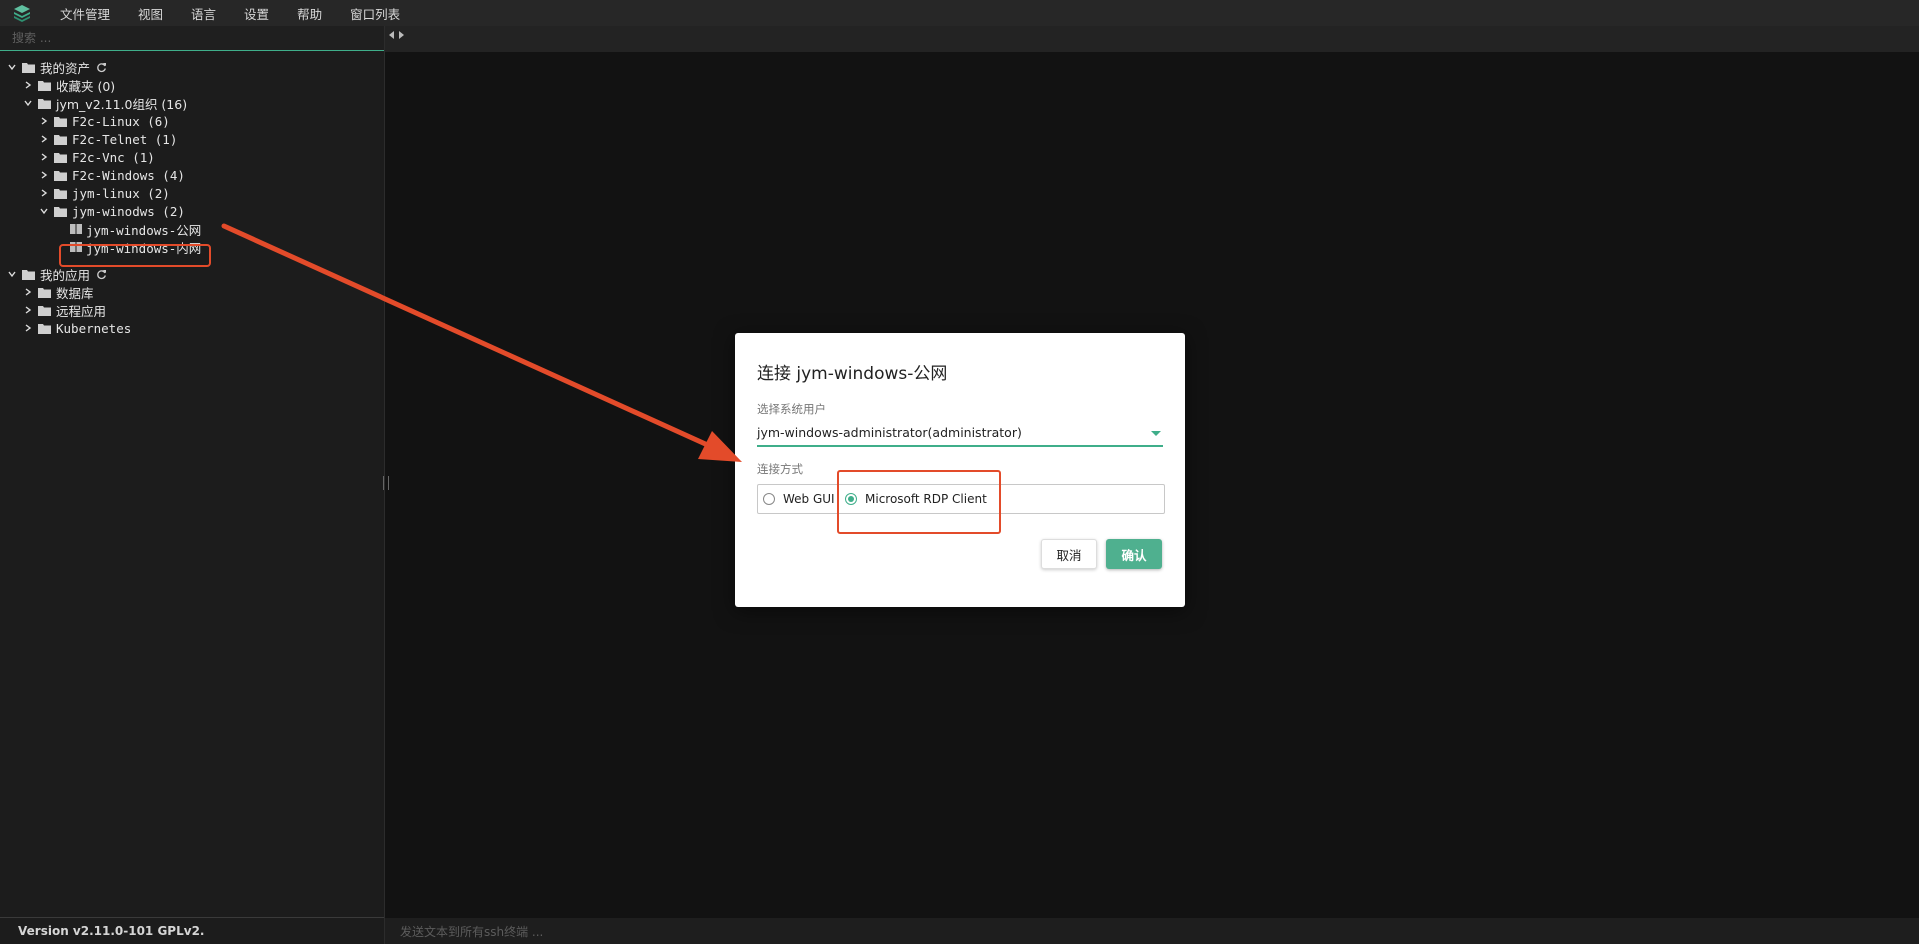  I want to click on collapse-arrows-icon, so click(396, 35).